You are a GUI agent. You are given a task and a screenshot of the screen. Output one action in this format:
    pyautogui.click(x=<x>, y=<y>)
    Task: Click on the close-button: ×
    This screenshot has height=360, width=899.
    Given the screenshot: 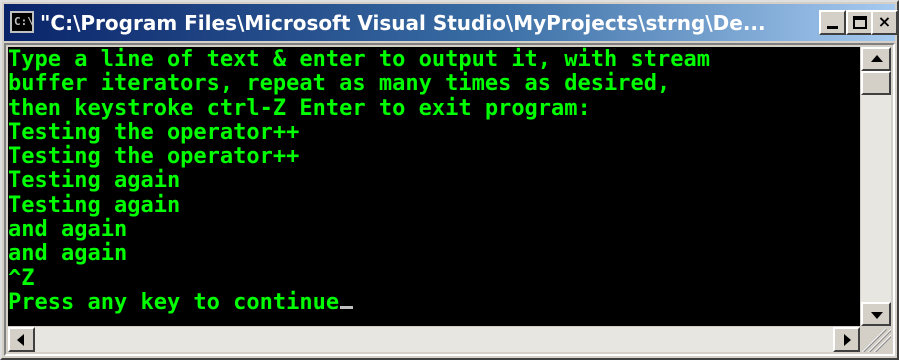 What is the action you would take?
    pyautogui.click(x=884, y=22)
    